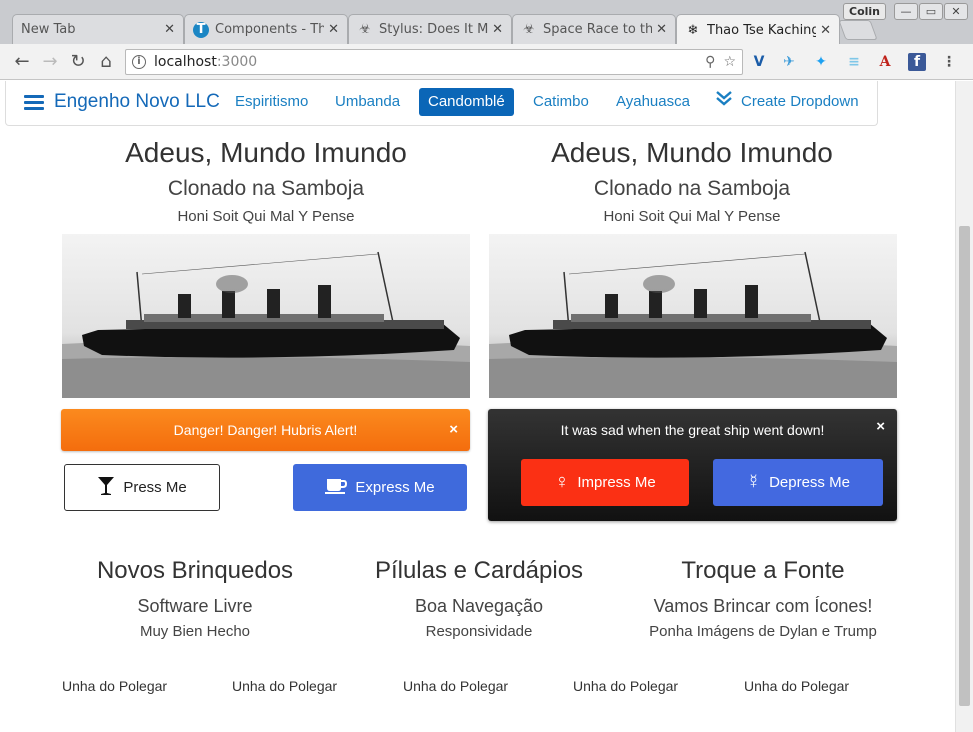  Describe the element at coordinates (800, 101) in the screenshot. I see `dropdown-label: Create Dropdown` at that location.